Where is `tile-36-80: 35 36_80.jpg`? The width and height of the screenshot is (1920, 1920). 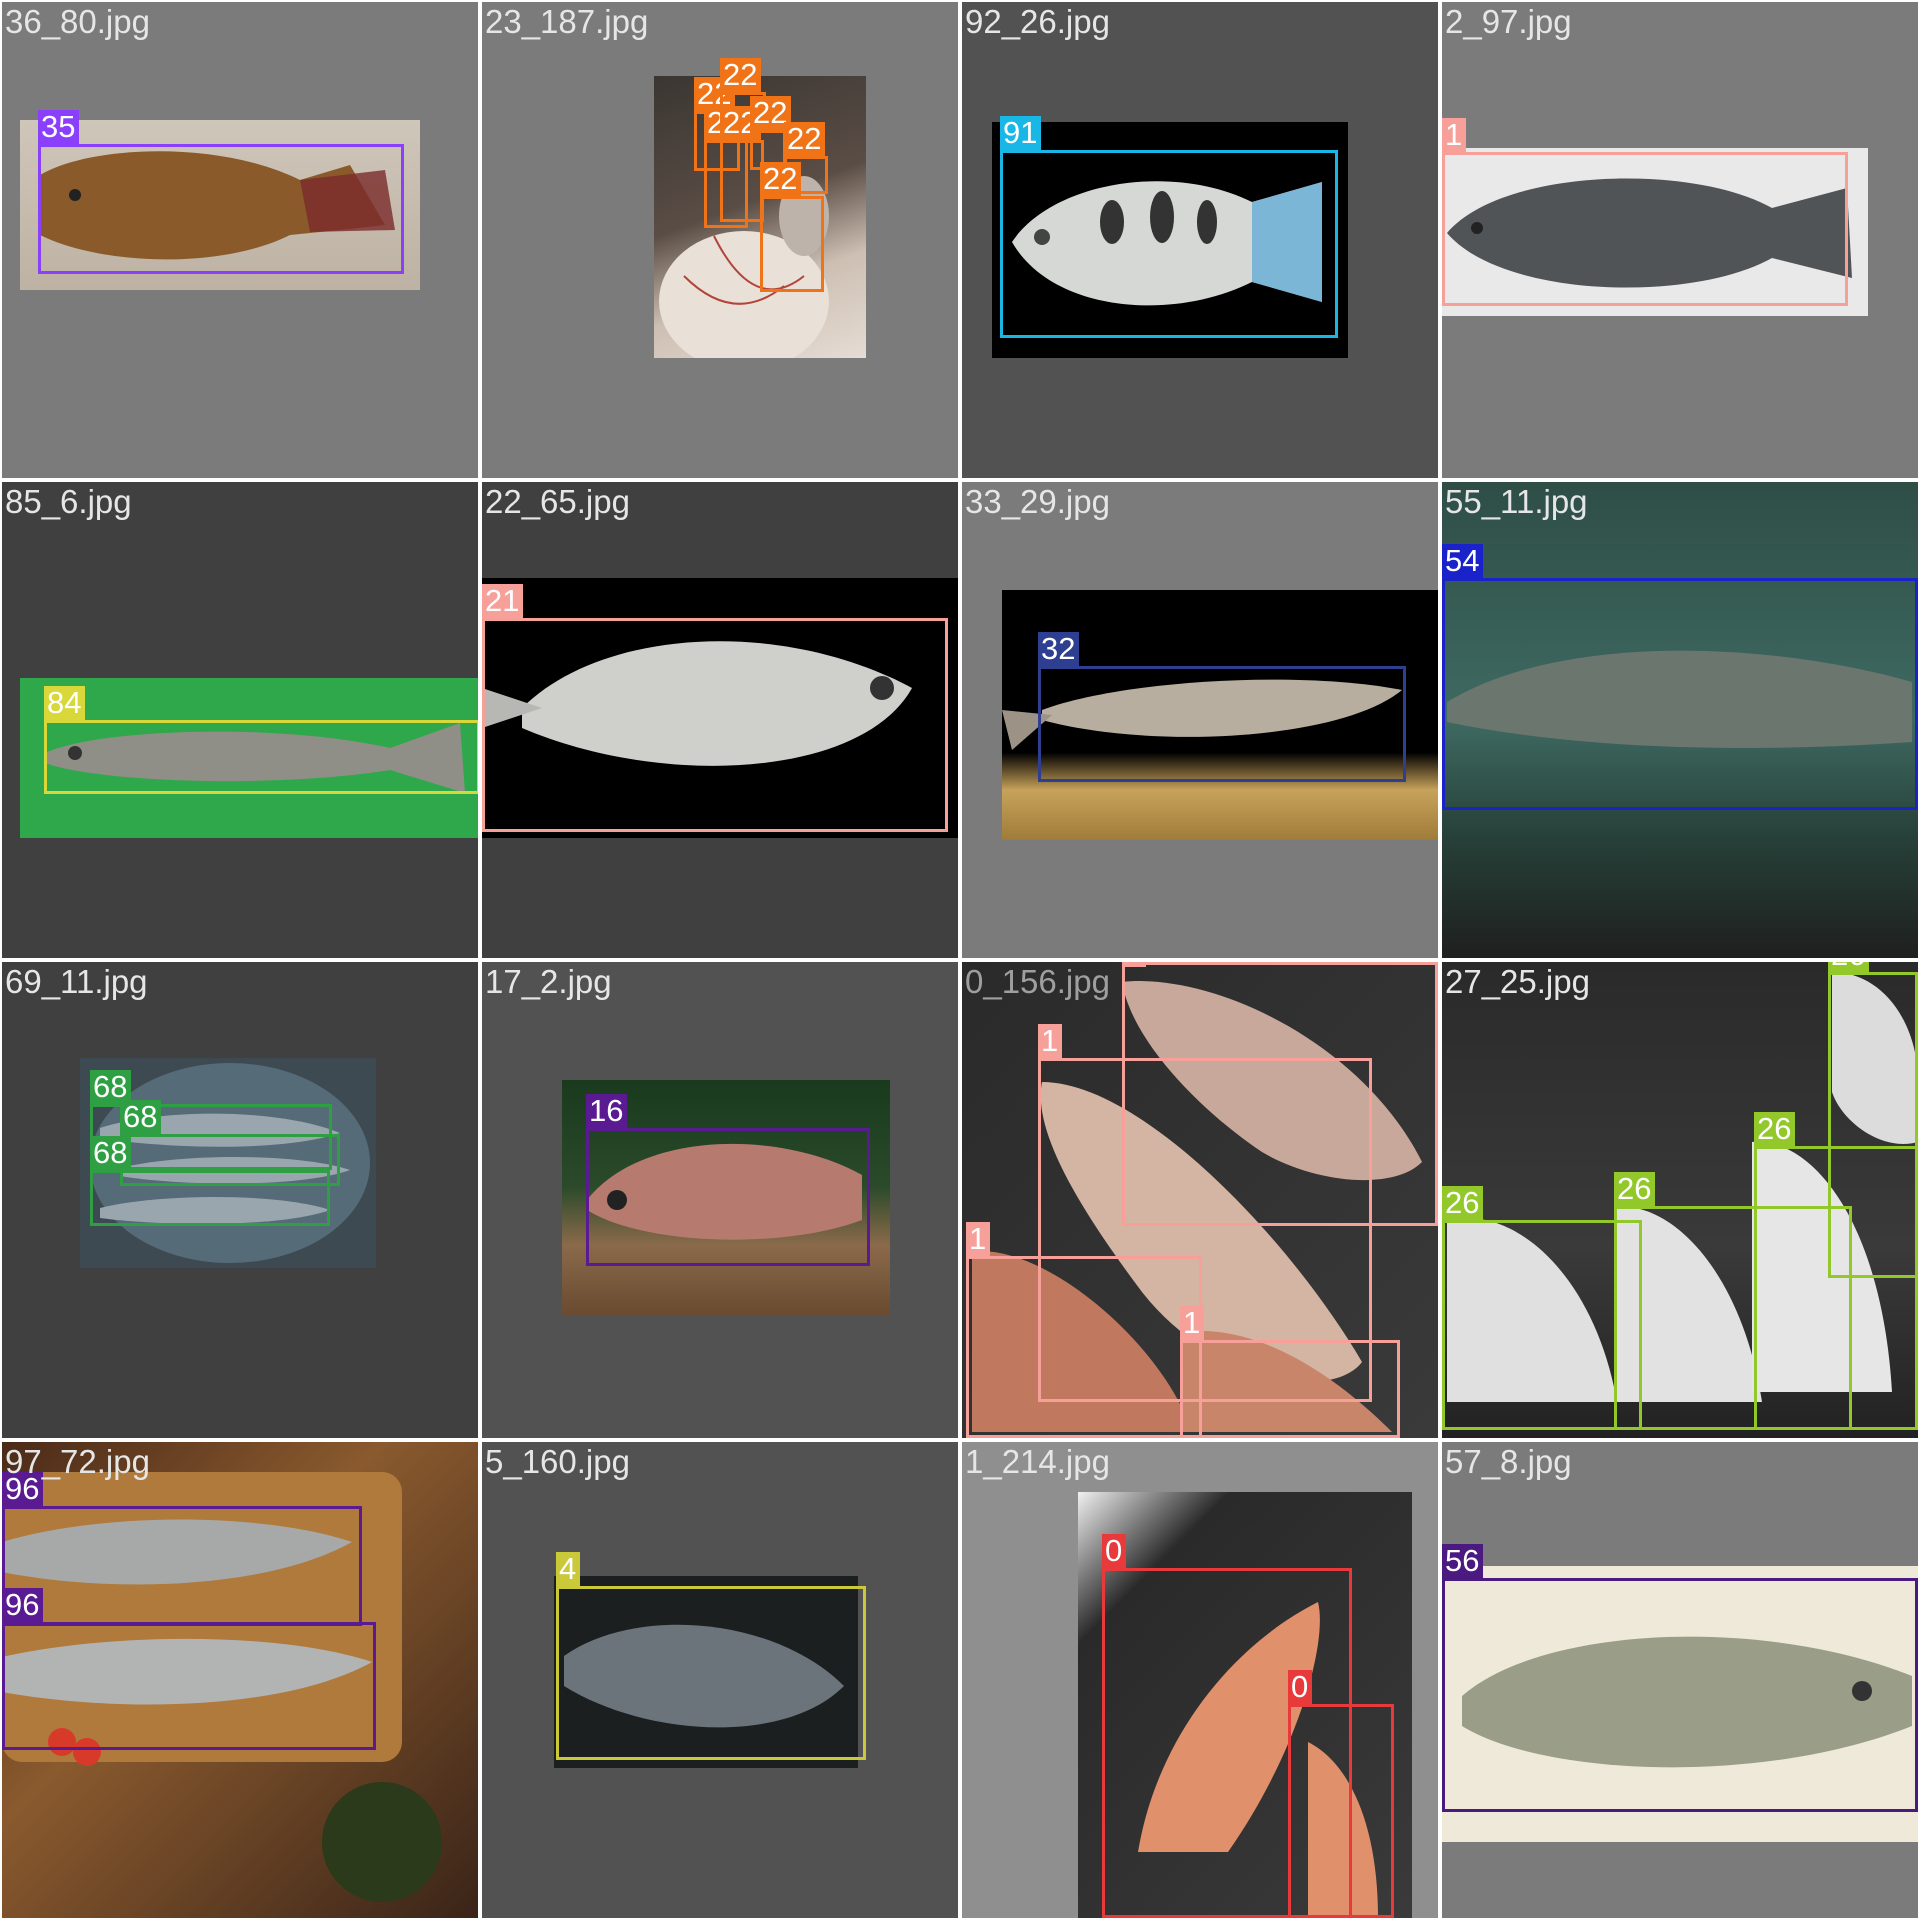
tile-36-80: 35 36_80.jpg is located at coordinates (240, 240).